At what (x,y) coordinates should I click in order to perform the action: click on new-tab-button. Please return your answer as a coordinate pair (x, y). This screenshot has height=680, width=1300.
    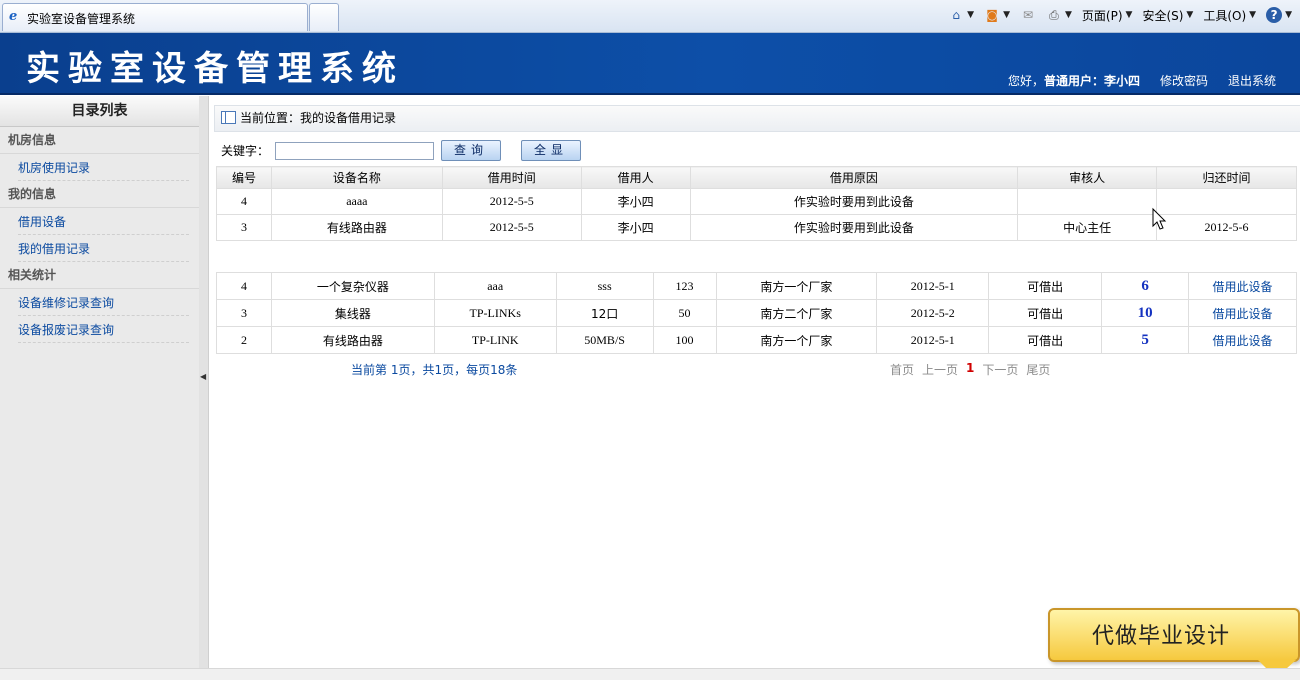
    Looking at the image, I should click on (324, 17).